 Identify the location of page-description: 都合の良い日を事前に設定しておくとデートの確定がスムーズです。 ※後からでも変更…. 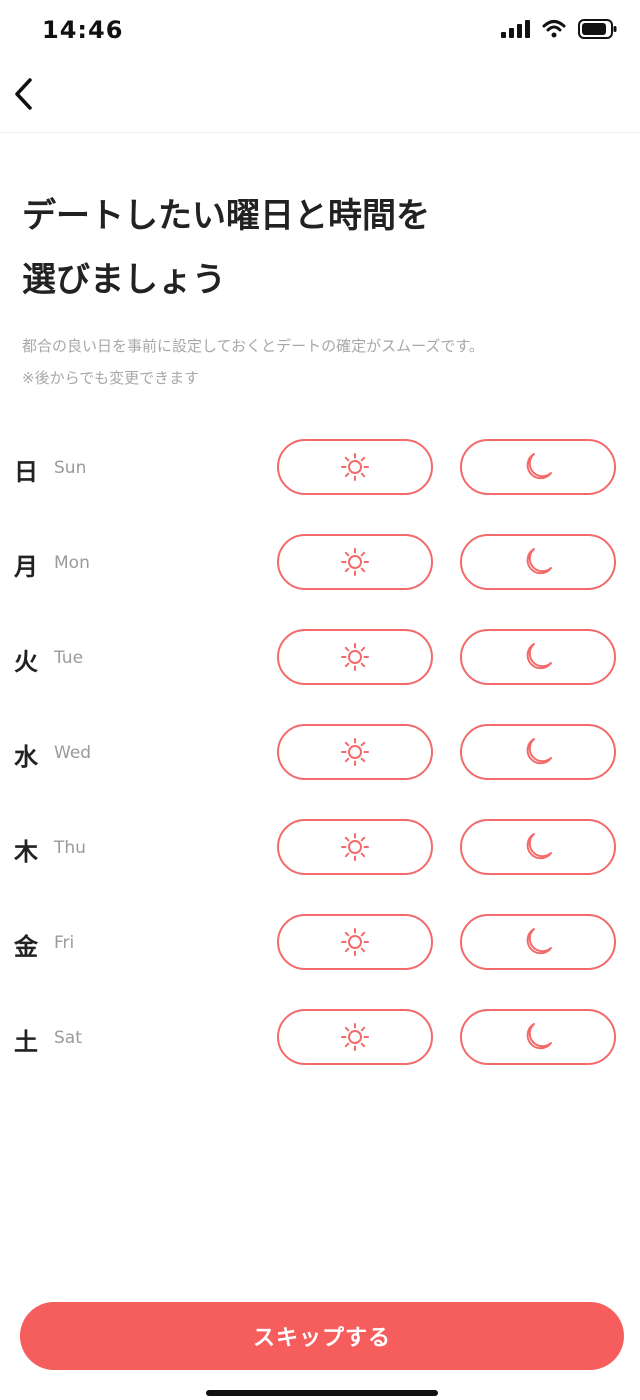
(322, 362).